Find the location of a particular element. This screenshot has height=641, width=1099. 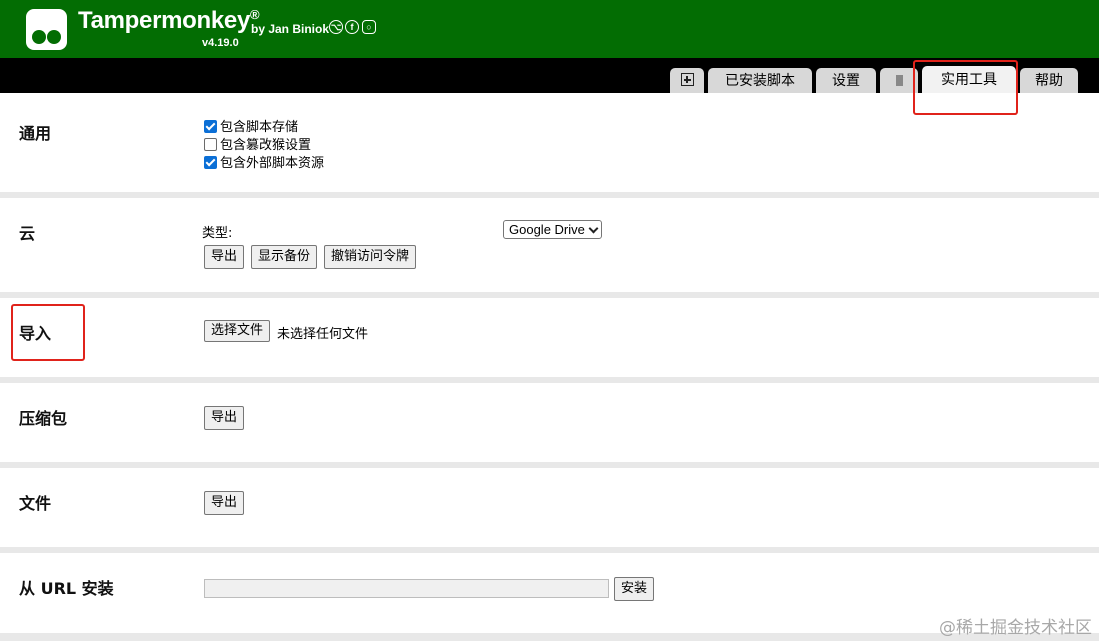

tab-settings: 设置 is located at coordinates (846, 80).